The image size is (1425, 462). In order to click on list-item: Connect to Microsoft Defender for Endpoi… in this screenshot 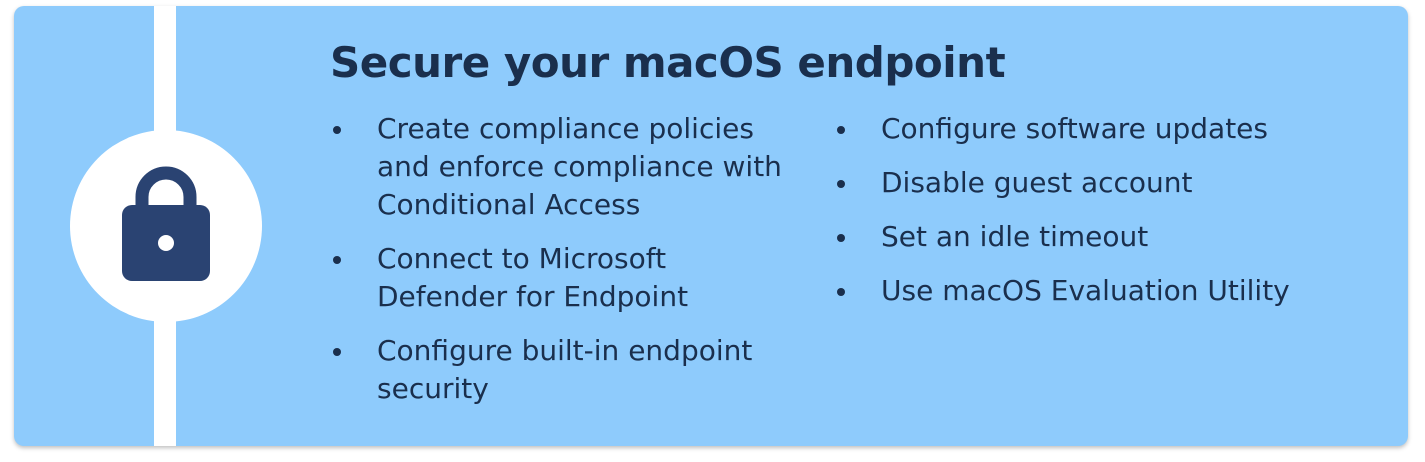, I will do `click(565, 278)`.